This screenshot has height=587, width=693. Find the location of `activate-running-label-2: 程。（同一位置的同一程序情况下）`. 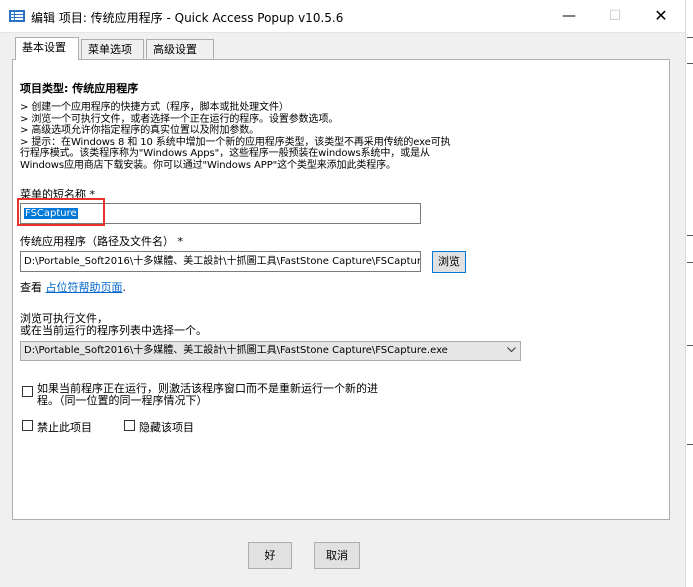

activate-running-label-2: 程。（同一位置的同一程序情况下） is located at coordinates (122, 400).